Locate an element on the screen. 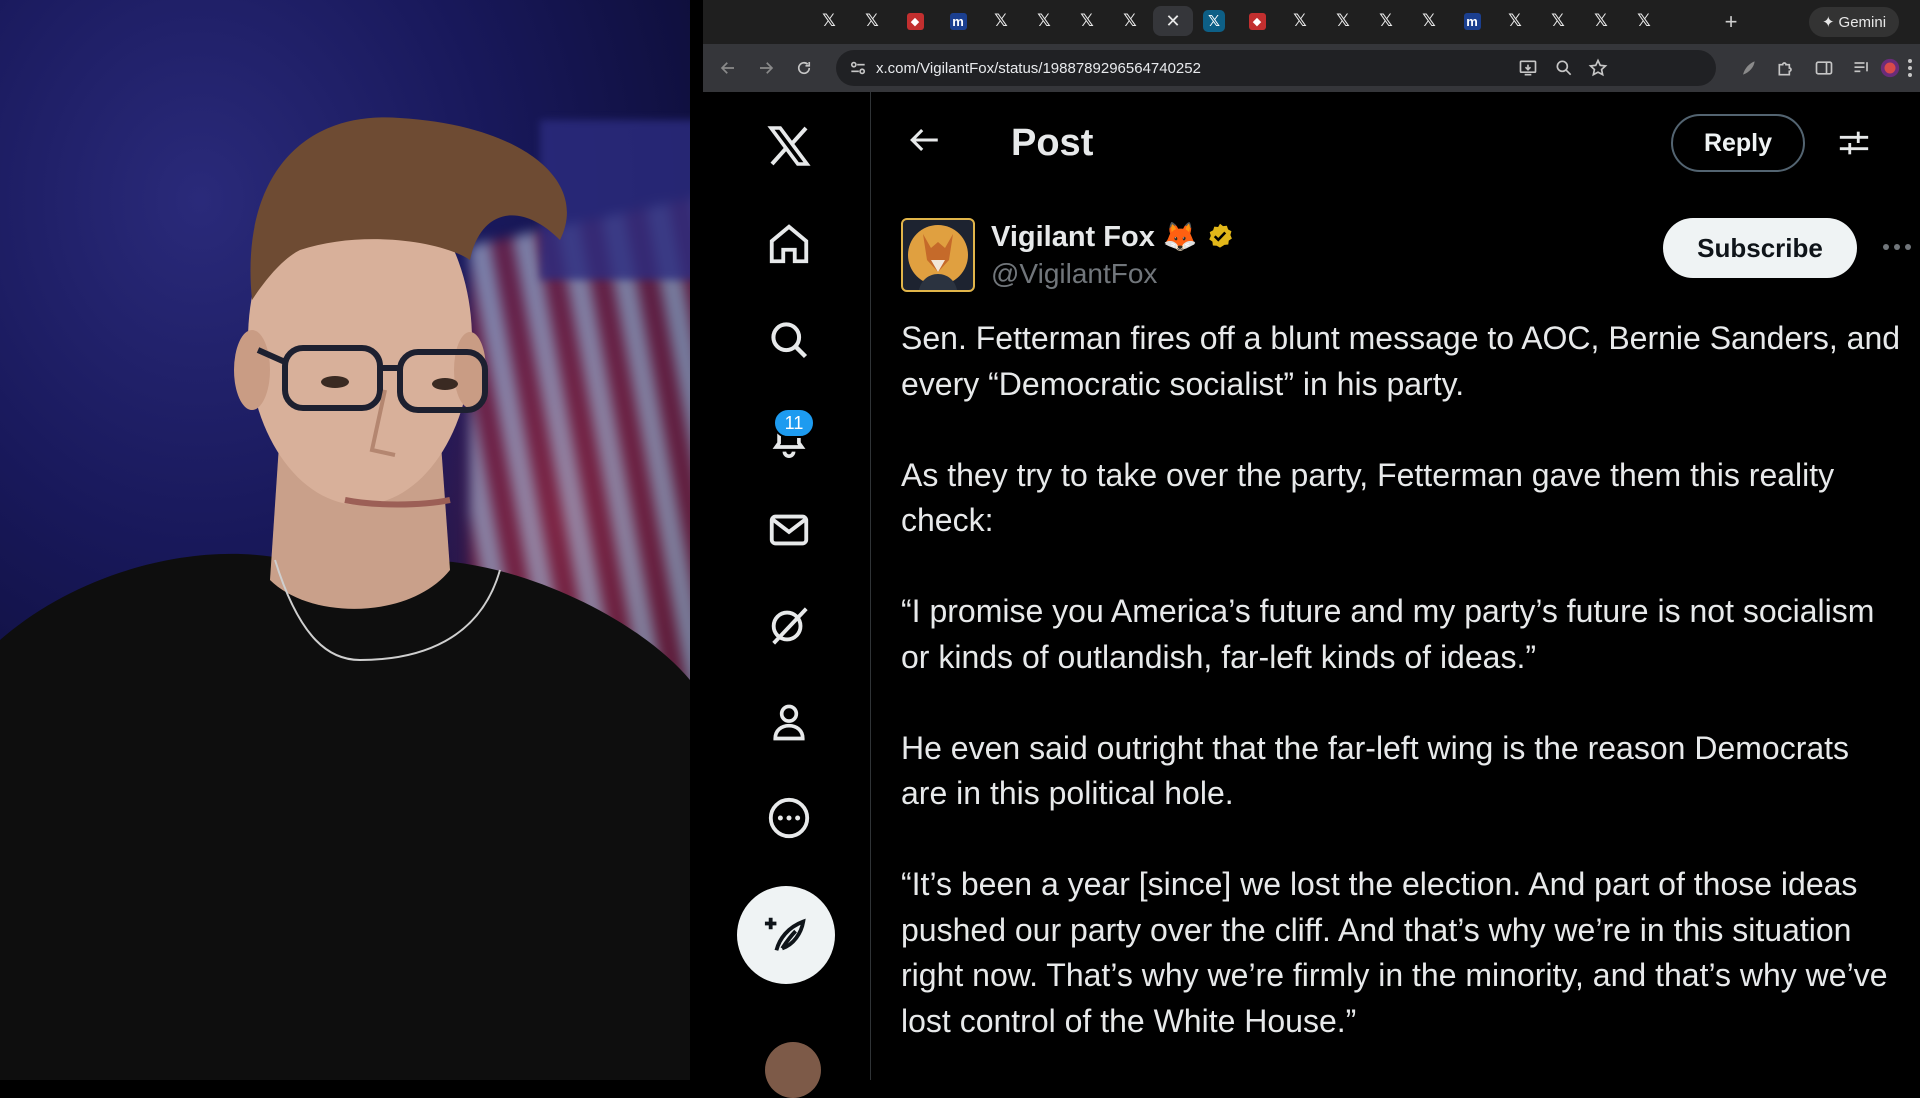 The width and height of the screenshot is (1920, 1098). nav-messages is located at coordinates (789, 530).